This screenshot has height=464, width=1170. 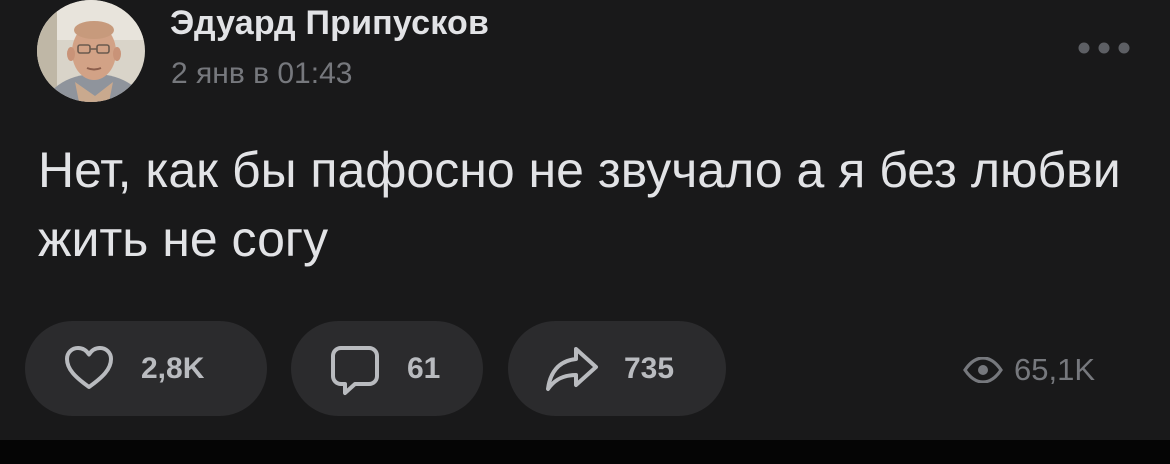 I want to click on share-count: 735, so click(x=649, y=368).